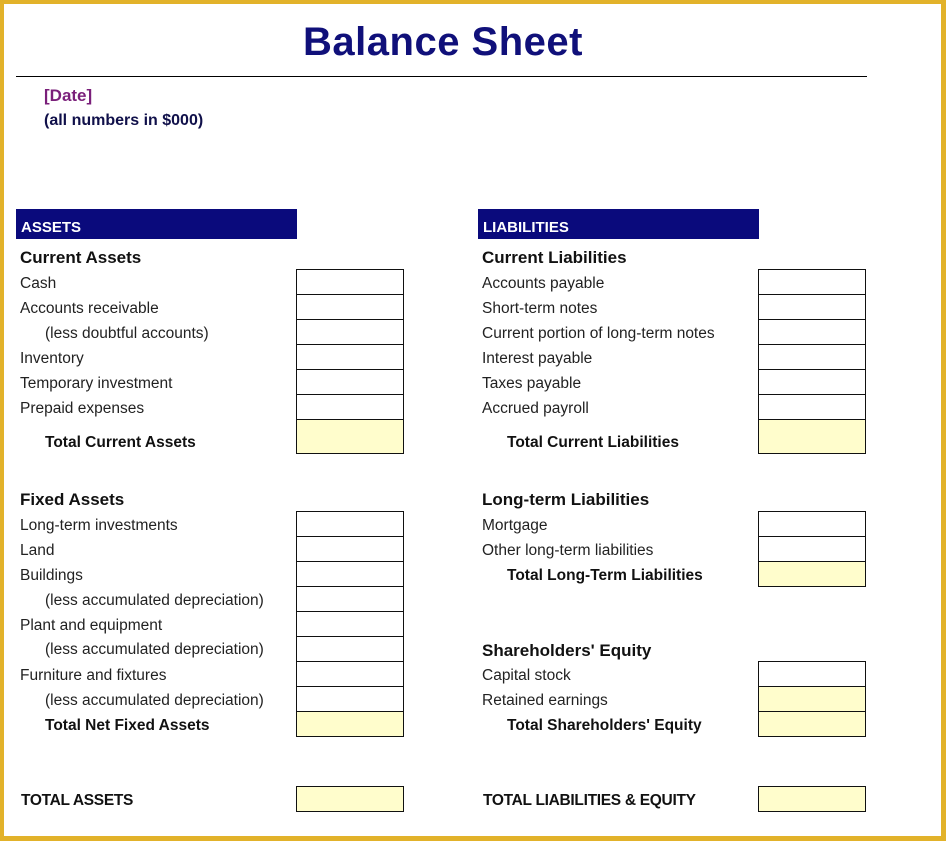  What do you see at coordinates (350, 407) in the screenshot?
I see `prepaid-expenses-input` at bounding box center [350, 407].